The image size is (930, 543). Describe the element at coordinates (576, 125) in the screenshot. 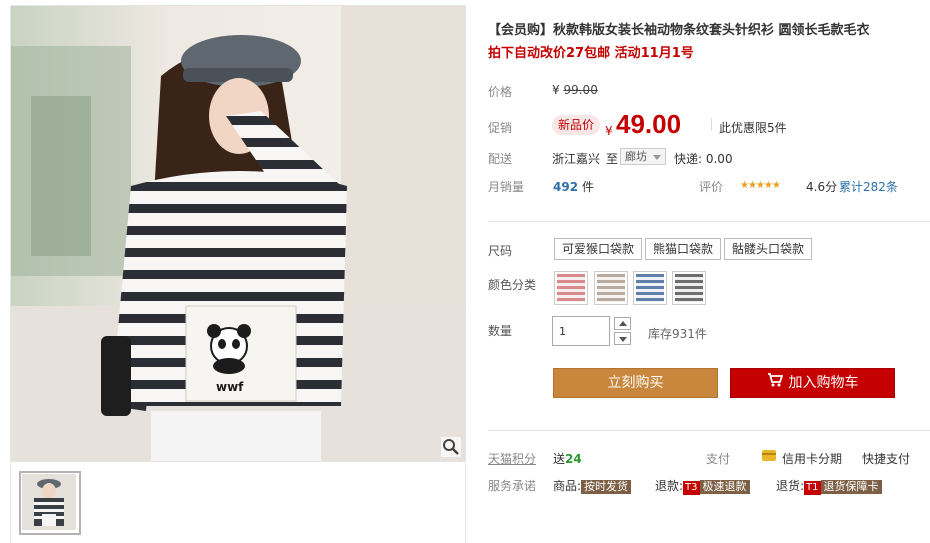

I see `new-price-tag: 新品价` at that location.